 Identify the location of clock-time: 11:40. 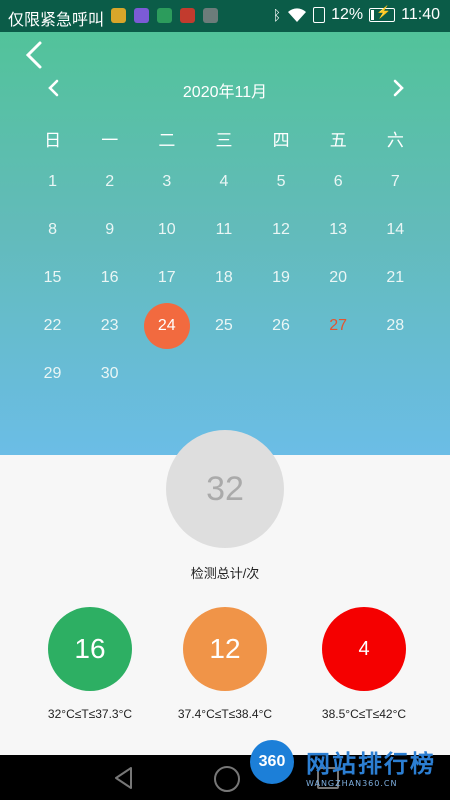
(420, 14).